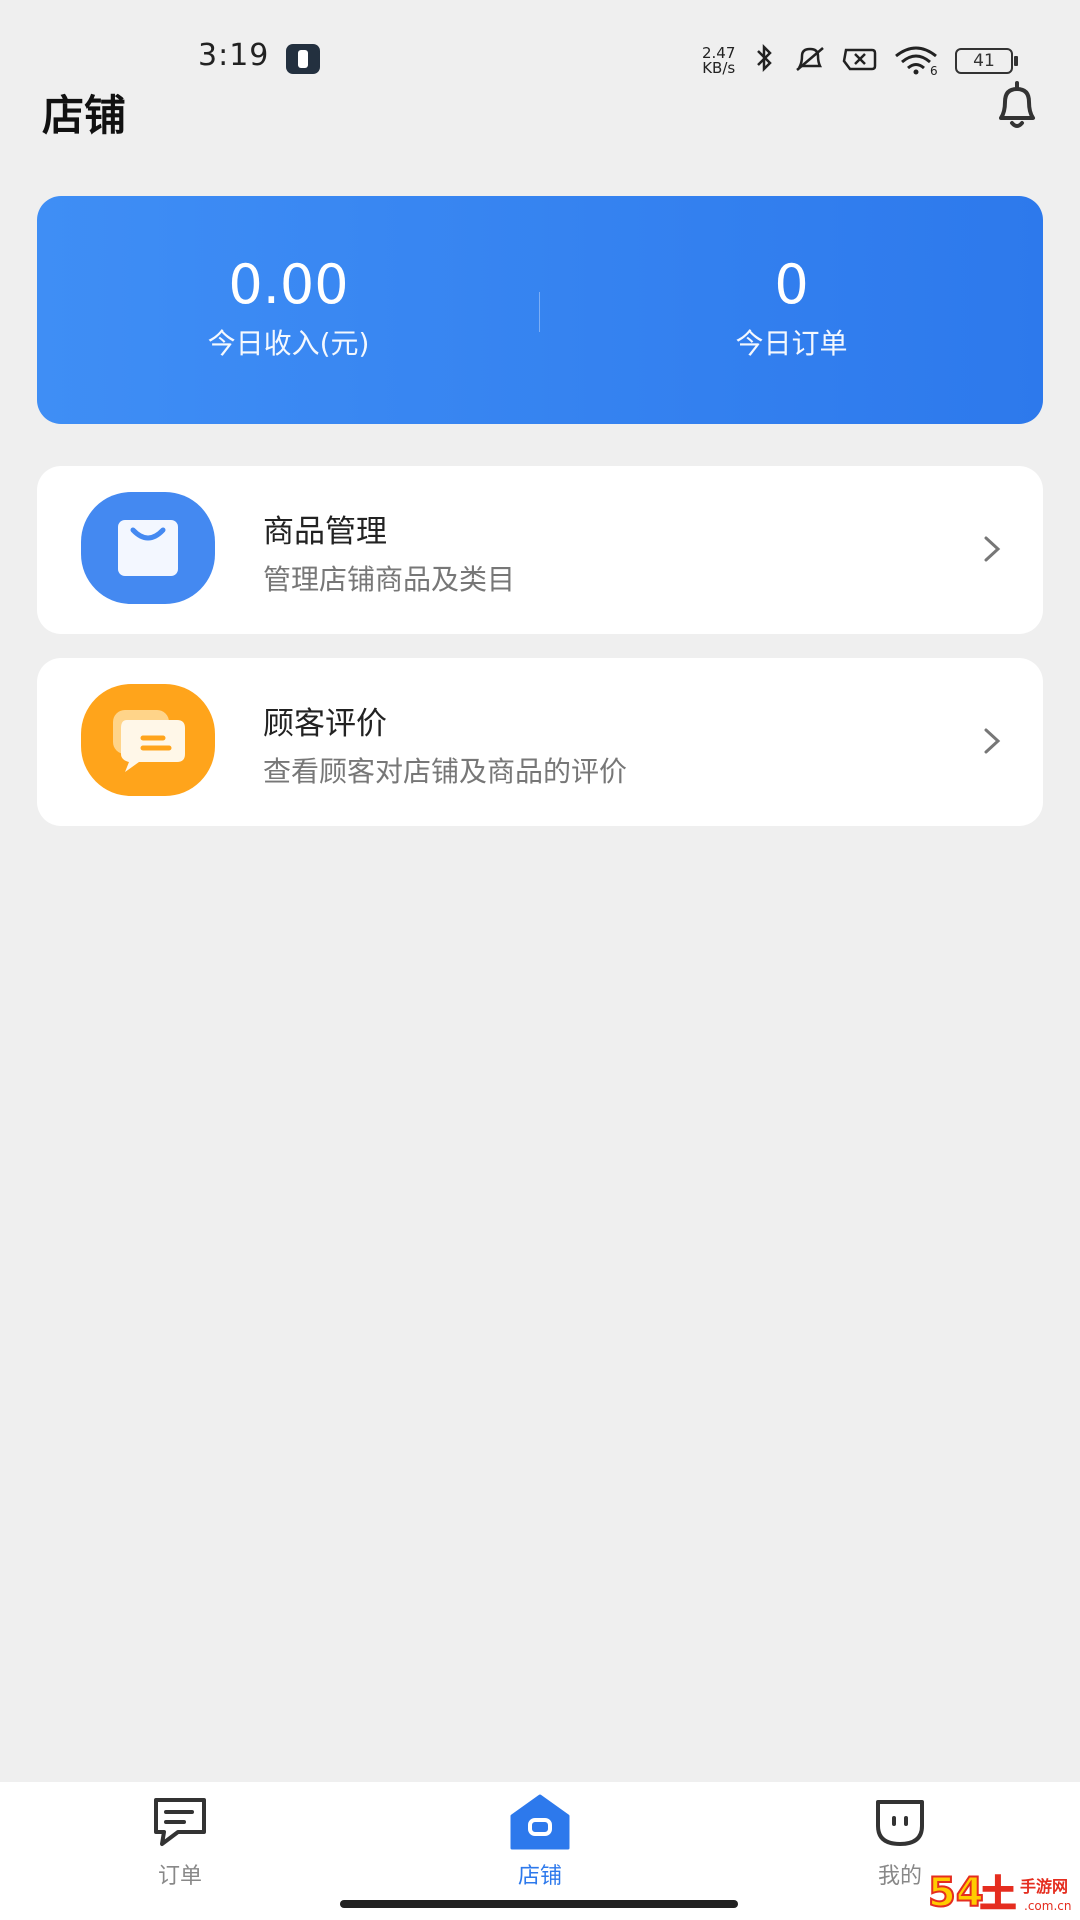 Image resolution: width=1080 pixels, height=1920 pixels. I want to click on order-message-icon, so click(180, 1822).